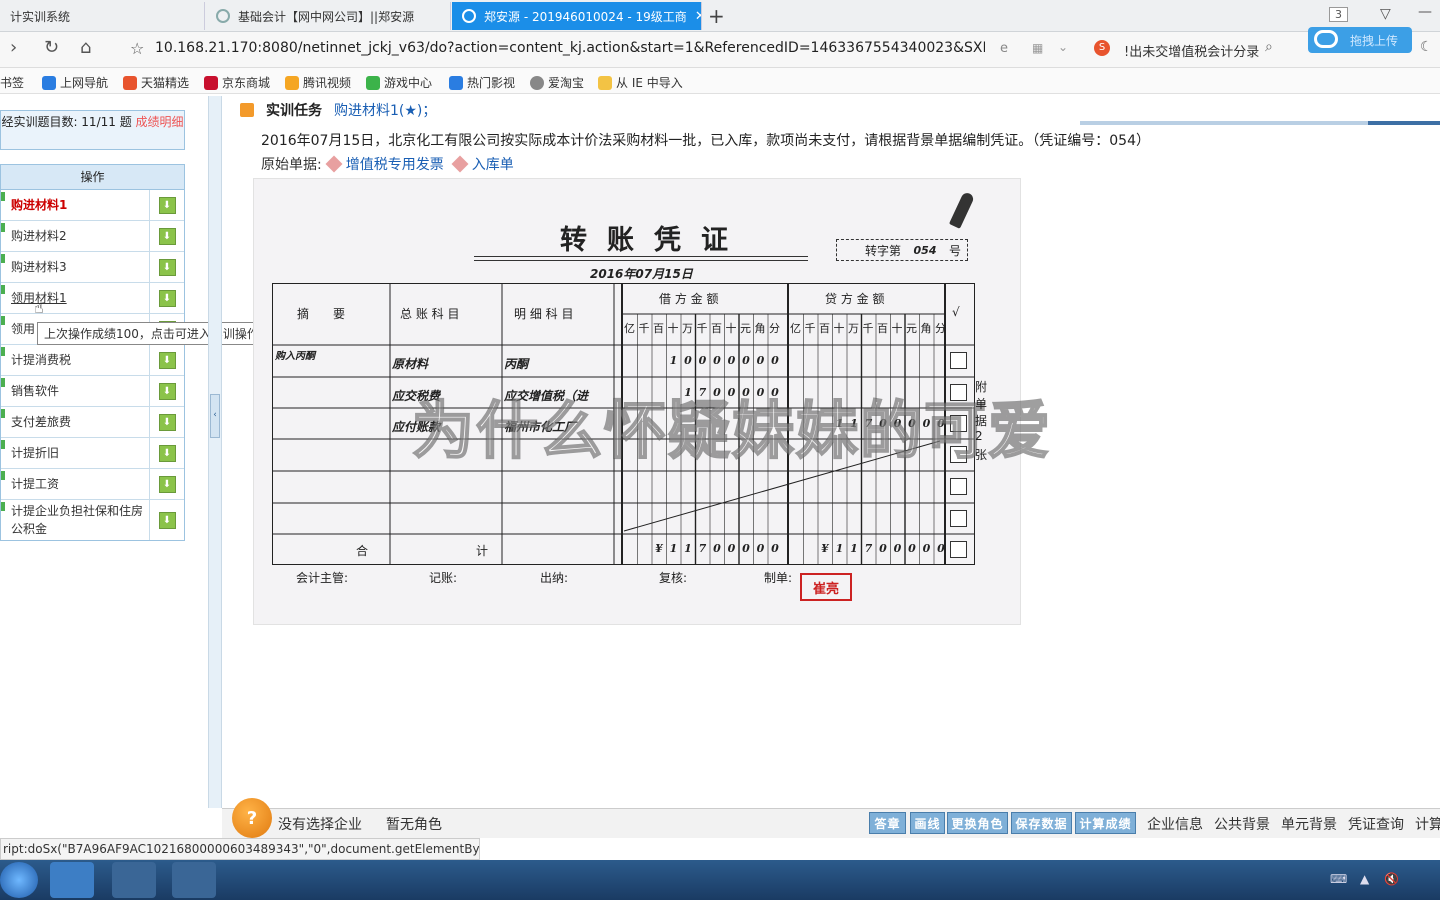 This screenshot has height=900, width=1440. I want to click on baidu-cloud-icon, so click(72, 880).